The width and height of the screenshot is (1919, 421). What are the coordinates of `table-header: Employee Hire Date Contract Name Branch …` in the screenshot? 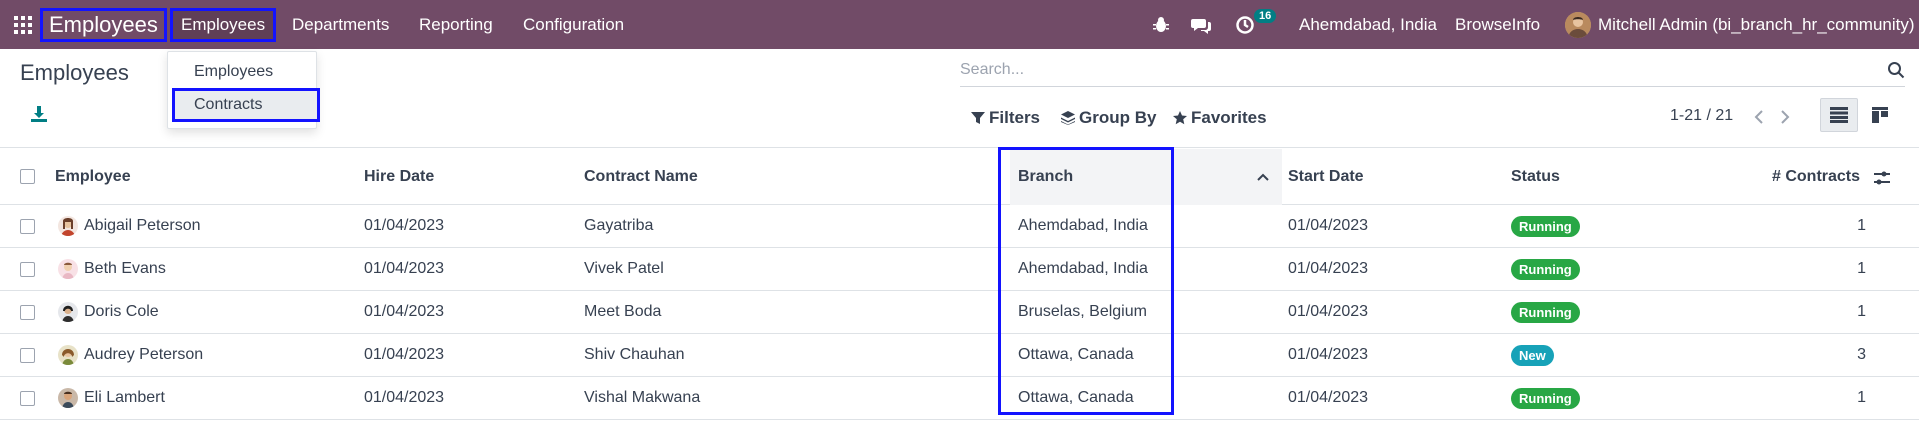 It's located at (959, 176).